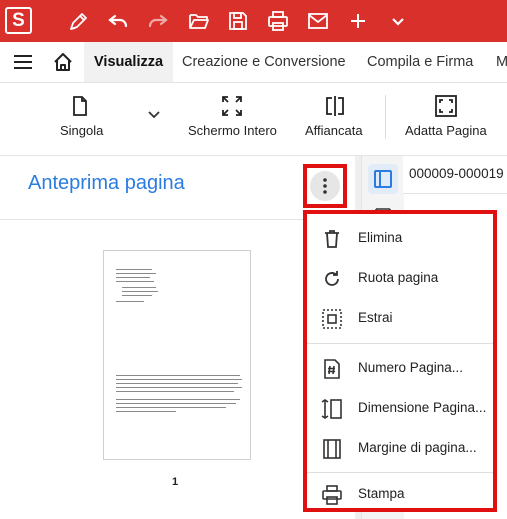 This screenshot has width=507, height=519. Describe the element at coordinates (446, 130) in the screenshot. I see `fit-page-button: Adatta Pagina` at that location.